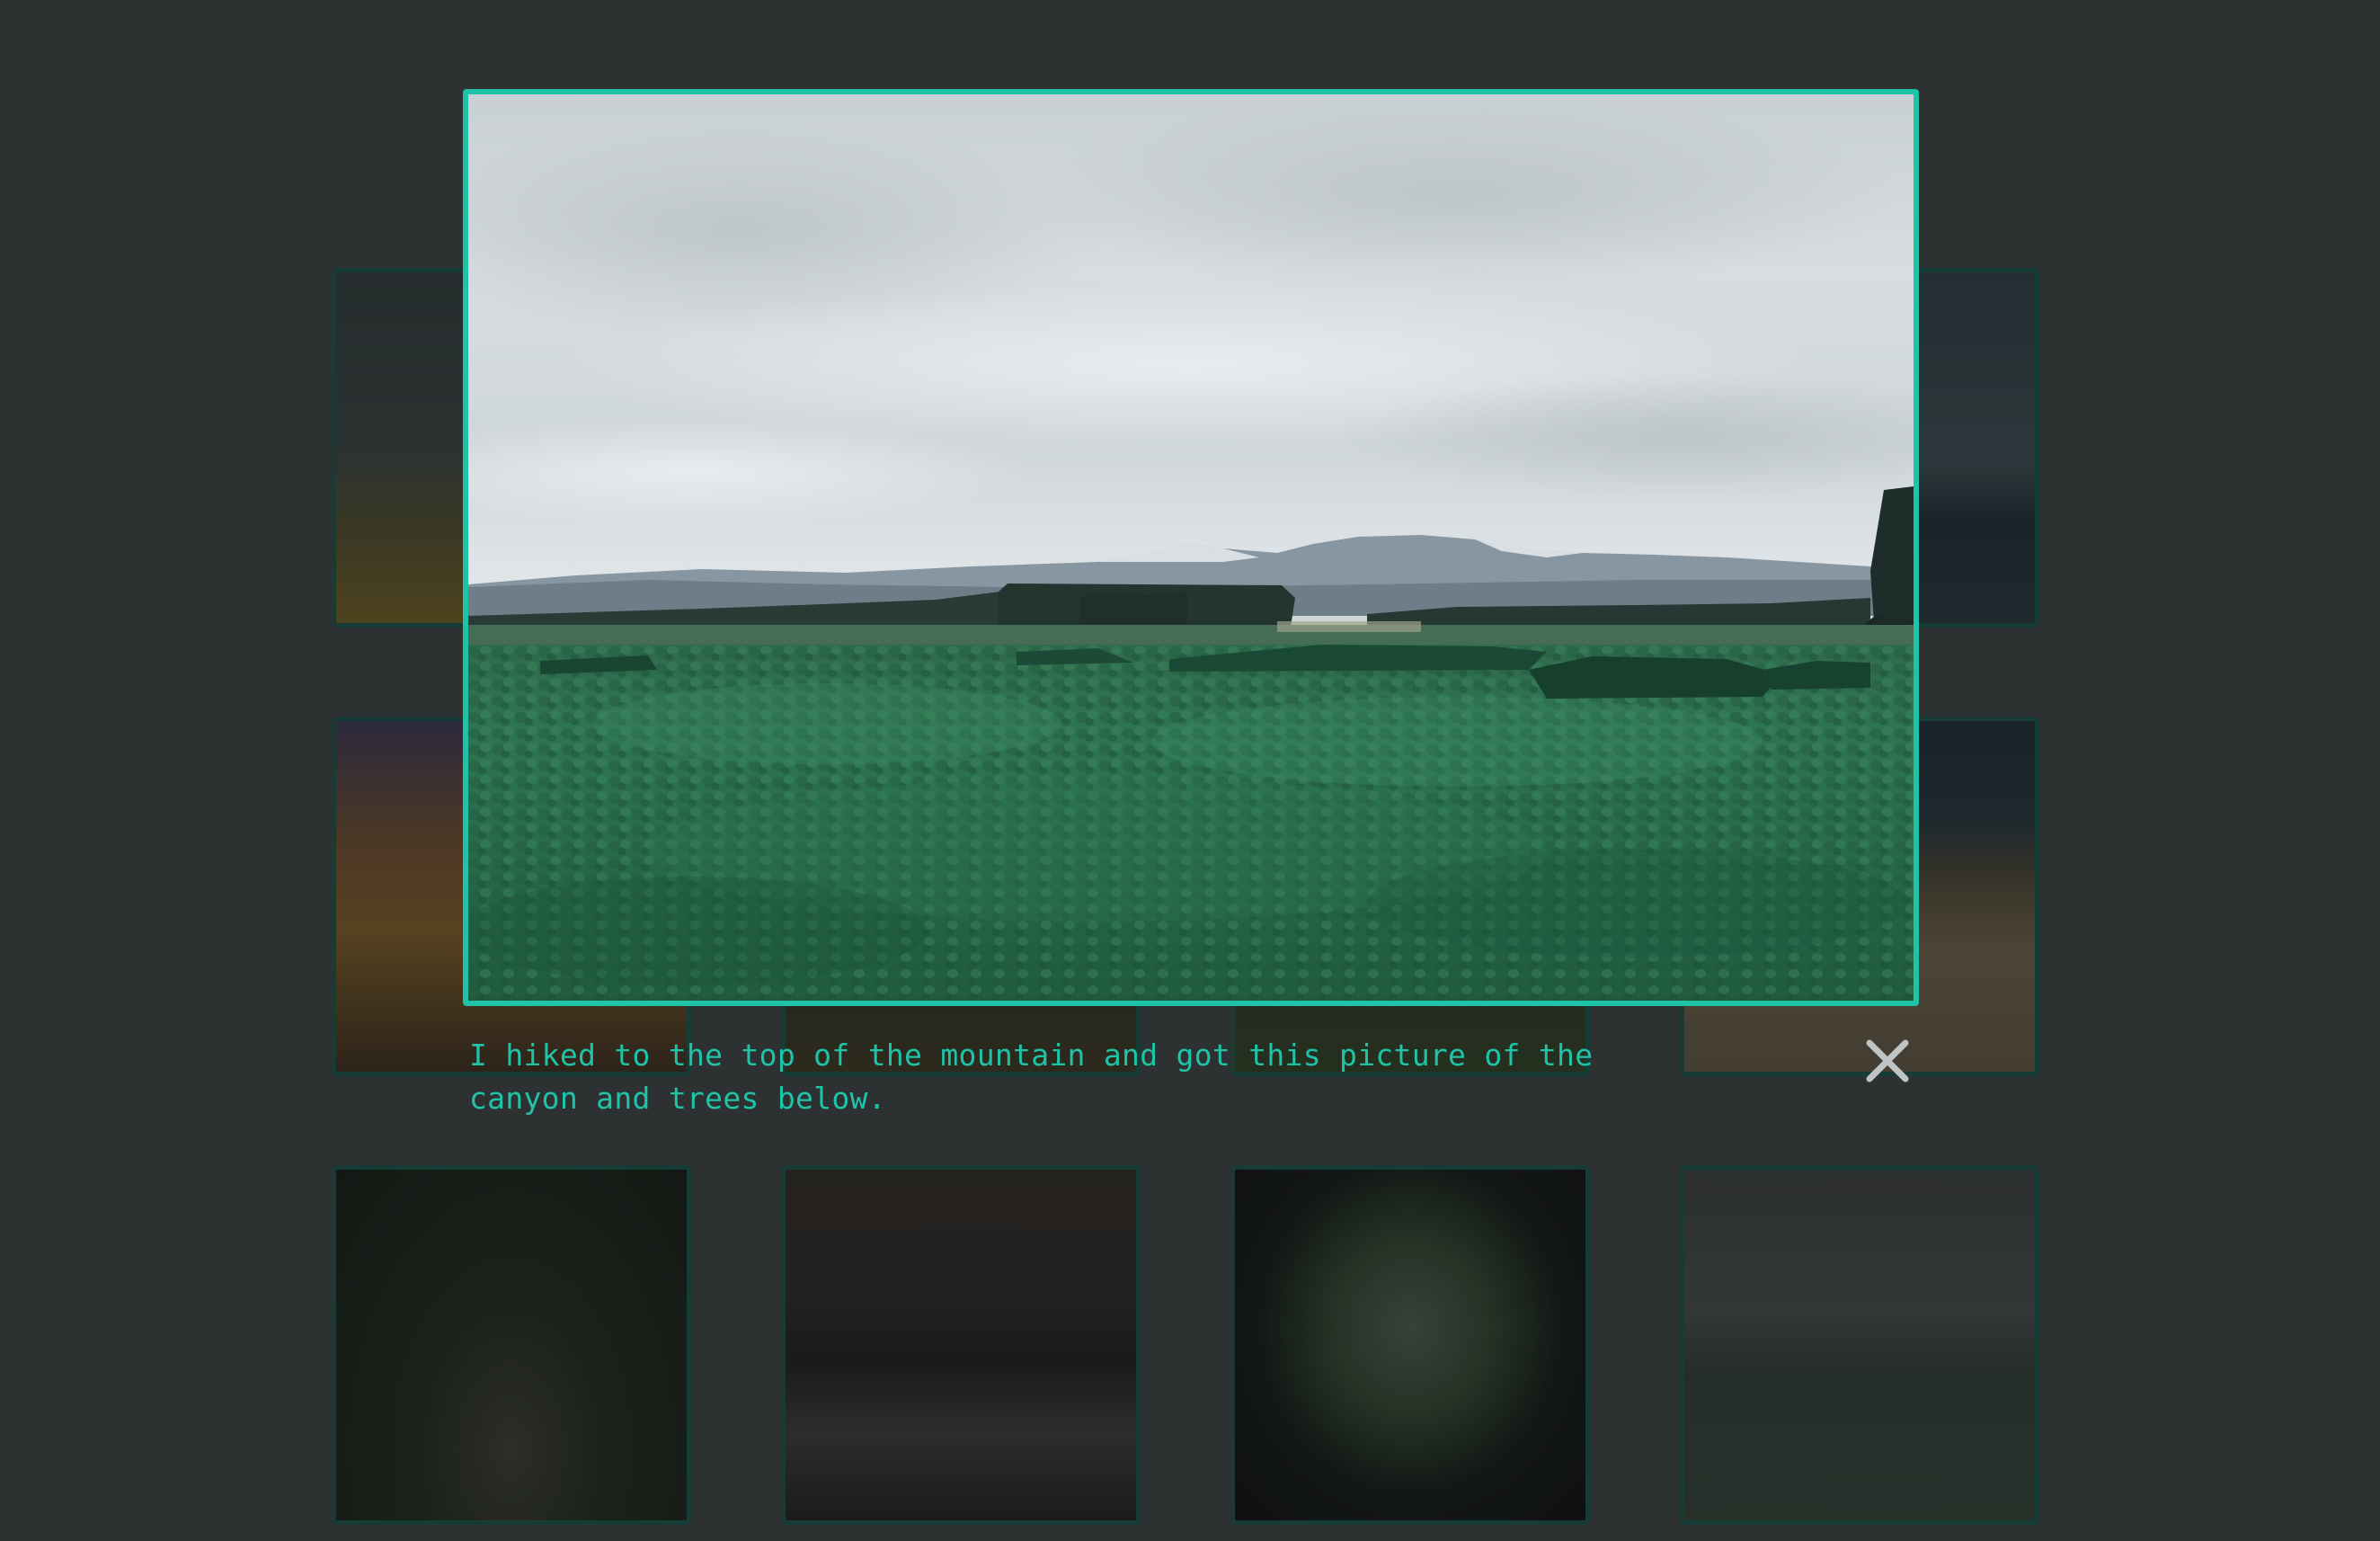  I want to click on close-icon, so click(1887, 1060).